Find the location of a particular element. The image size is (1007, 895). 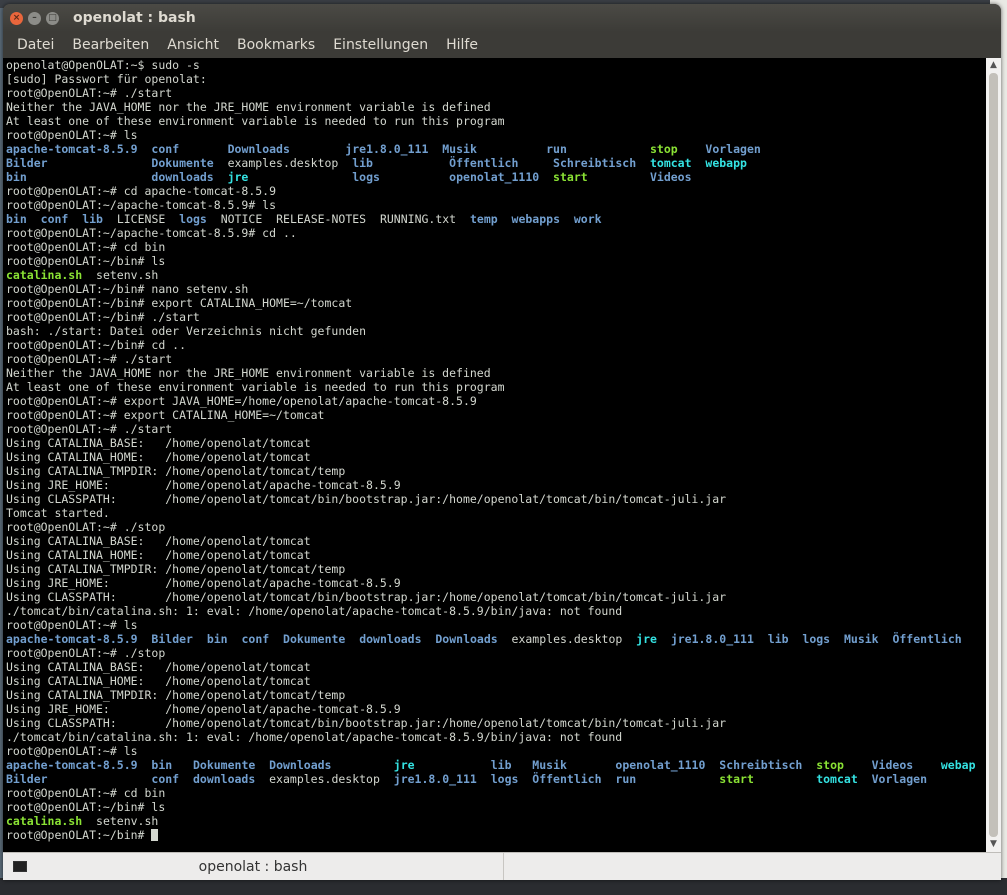

terminal-line: root@OpenOLAT:~# cd bin is located at coordinates (494, 793).